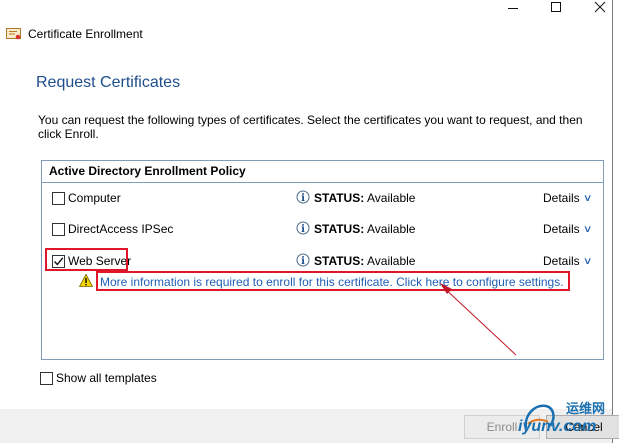 The image size is (619, 443). Describe the element at coordinates (58, 198) in the screenshot. I see `computer-checkbox` at that location.